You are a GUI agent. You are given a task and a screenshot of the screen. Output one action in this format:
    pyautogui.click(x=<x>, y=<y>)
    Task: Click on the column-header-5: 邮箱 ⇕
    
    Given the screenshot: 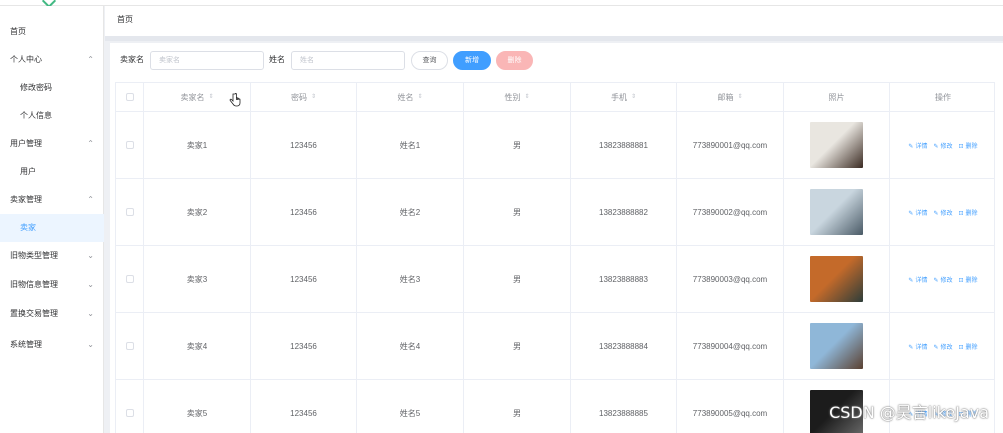 What is the action you would take?
    pyautogui.click(x=730, y=97)
    